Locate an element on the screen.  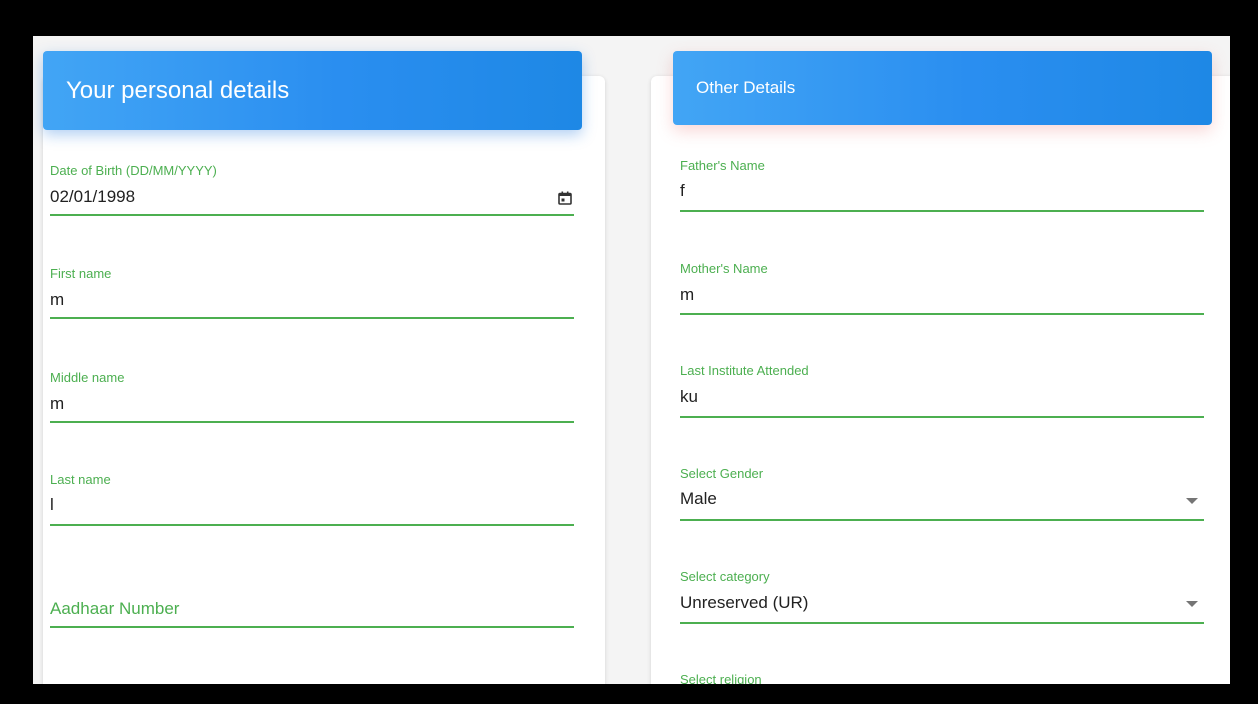
father-name-field: Father's Name f is located at coordinates (942, 185).